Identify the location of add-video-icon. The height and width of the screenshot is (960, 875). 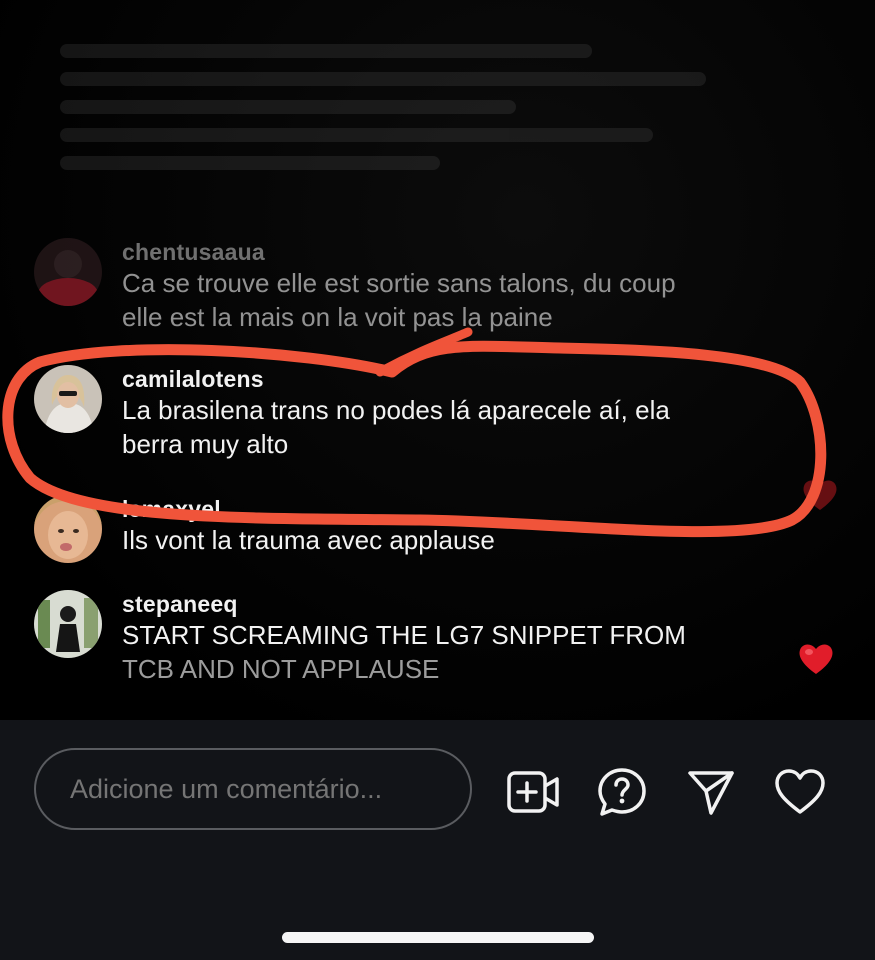
(533, 792).